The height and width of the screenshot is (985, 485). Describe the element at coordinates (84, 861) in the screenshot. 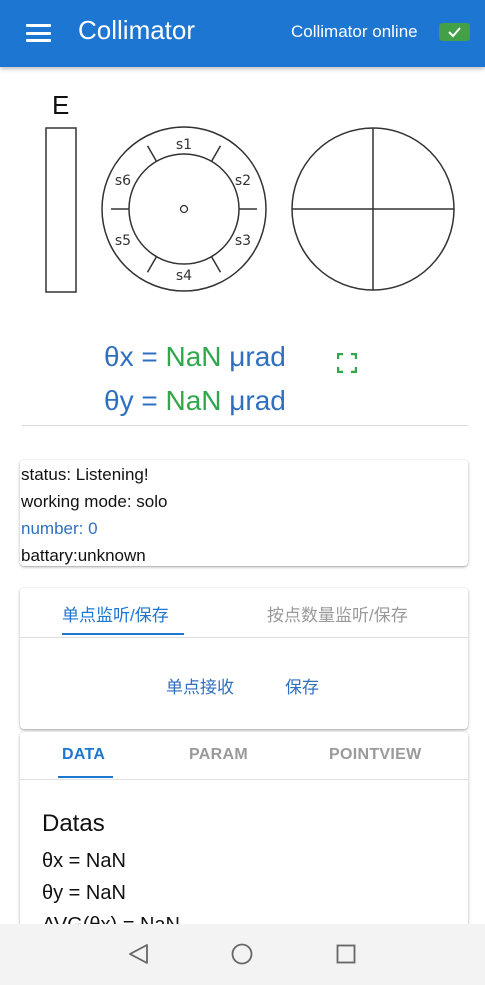

I see `data-line-theta-x: θx = NaN` at that location.